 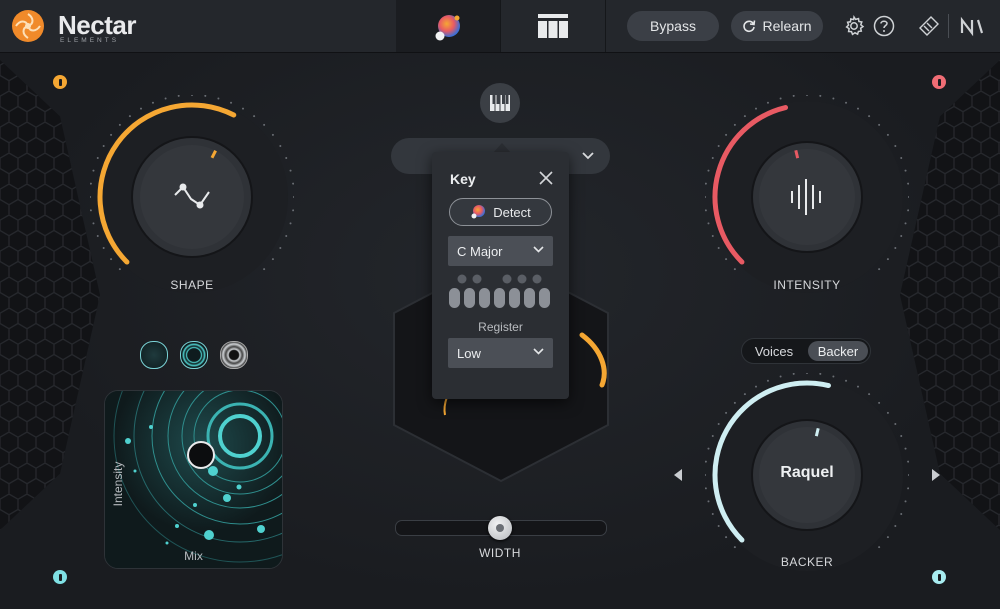 I want to click on mix-pad-visual, so click(x=193, y=479).